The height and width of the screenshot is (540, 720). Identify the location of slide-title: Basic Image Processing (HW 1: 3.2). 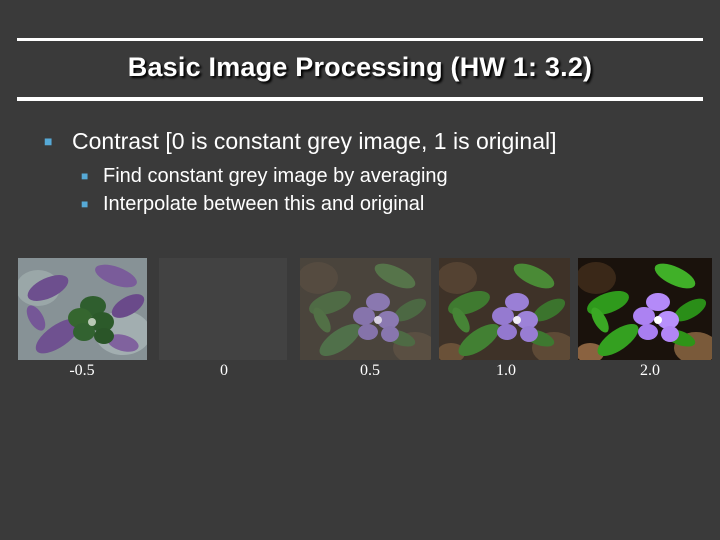
(360, 67).